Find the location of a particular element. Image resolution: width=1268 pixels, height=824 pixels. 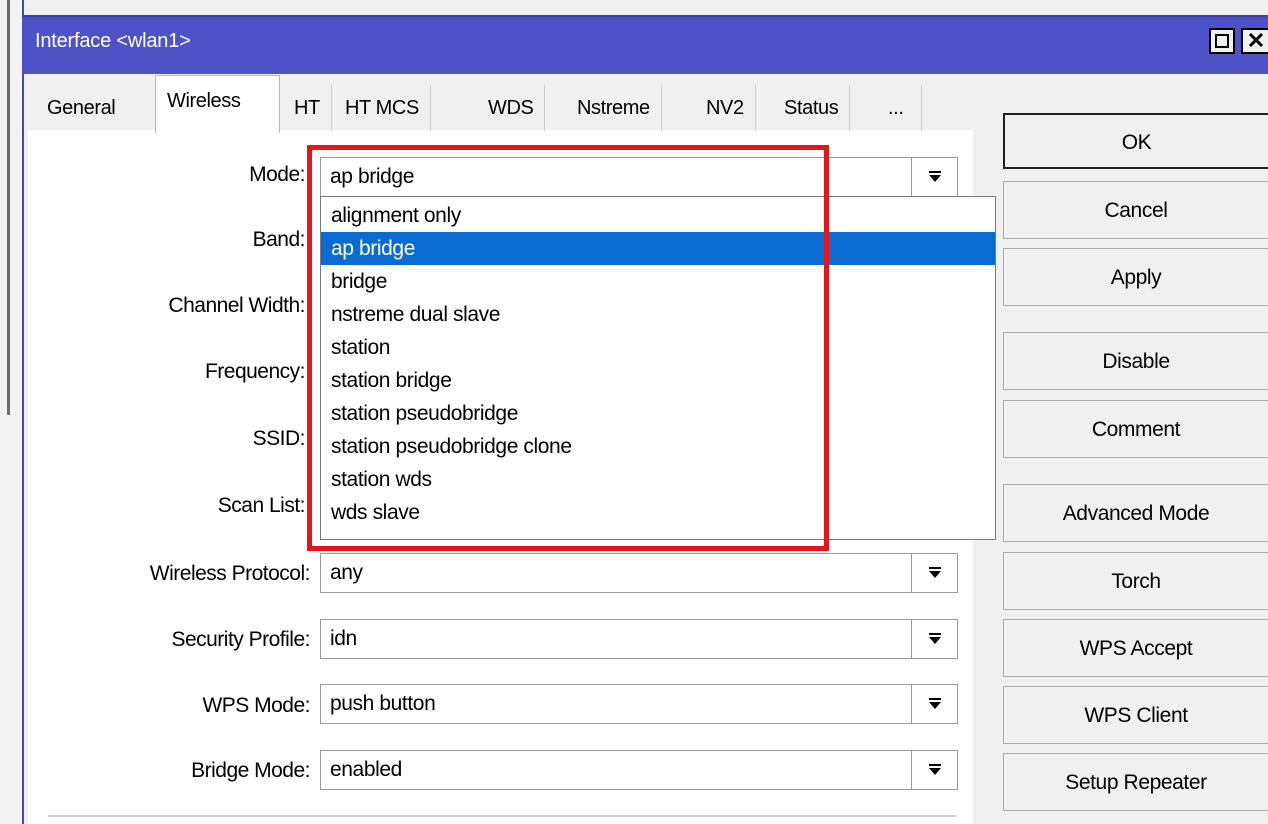

restore-icon is located at coordinates (1222, 41).